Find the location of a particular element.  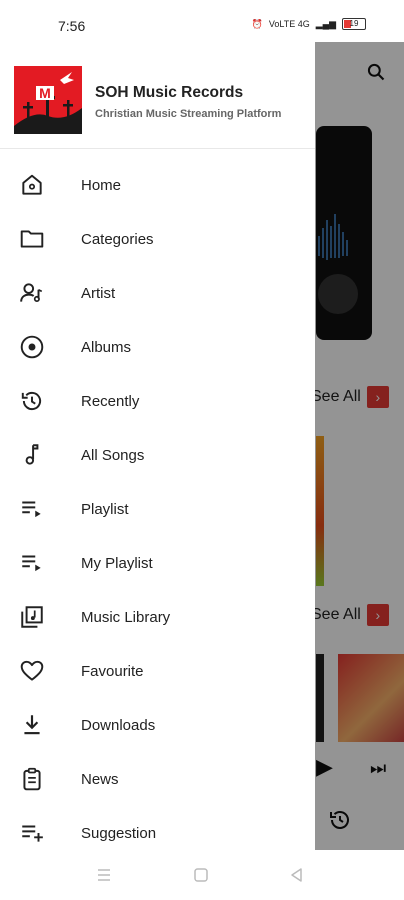

album-icon is located at coordinates (32, 347).